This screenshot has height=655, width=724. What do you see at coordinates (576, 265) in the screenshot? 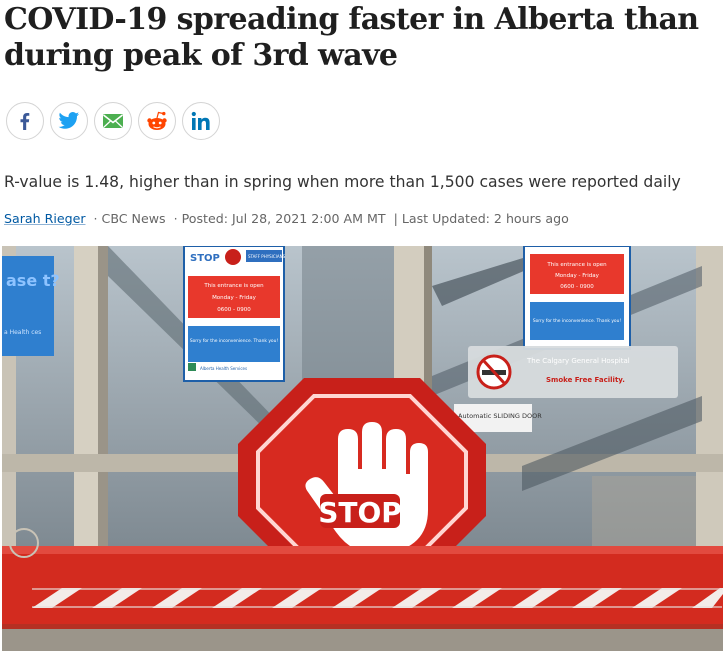
I see `right-entrance-open-text: This entrance is open` at bounding box center [576, 265].